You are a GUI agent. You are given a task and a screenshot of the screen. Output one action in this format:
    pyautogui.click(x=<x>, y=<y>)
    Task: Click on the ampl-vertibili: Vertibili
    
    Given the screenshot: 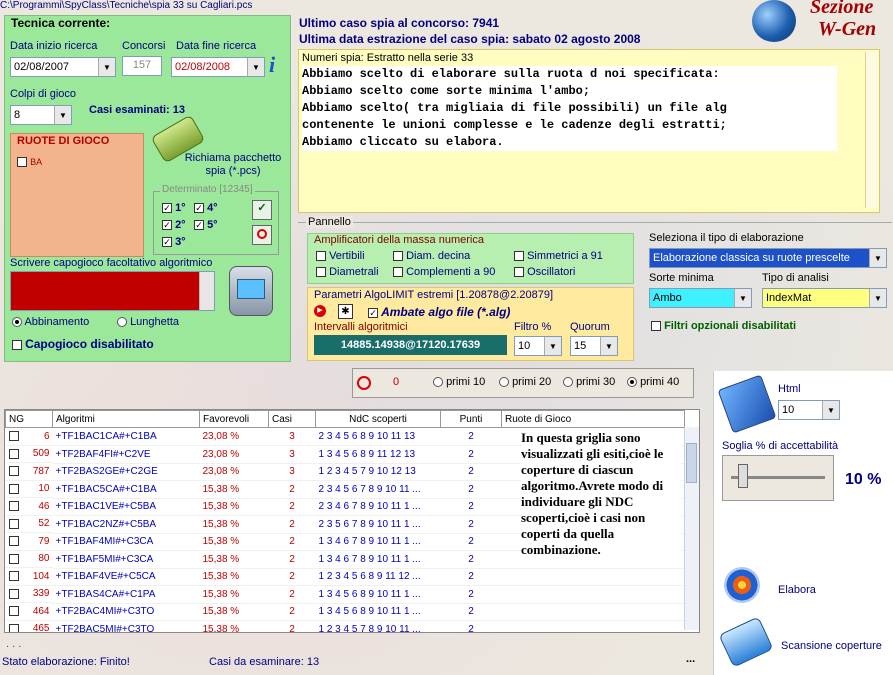 What is the action you would take?
    pyautogui.click(x=340, y=256)
    